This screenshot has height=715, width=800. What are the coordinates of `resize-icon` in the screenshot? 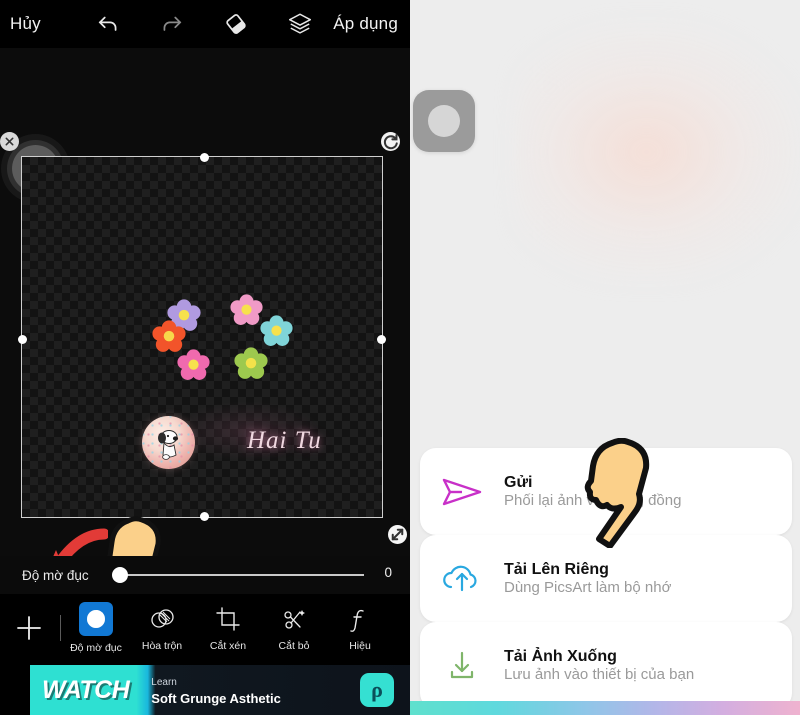 It's located at (397, 534).